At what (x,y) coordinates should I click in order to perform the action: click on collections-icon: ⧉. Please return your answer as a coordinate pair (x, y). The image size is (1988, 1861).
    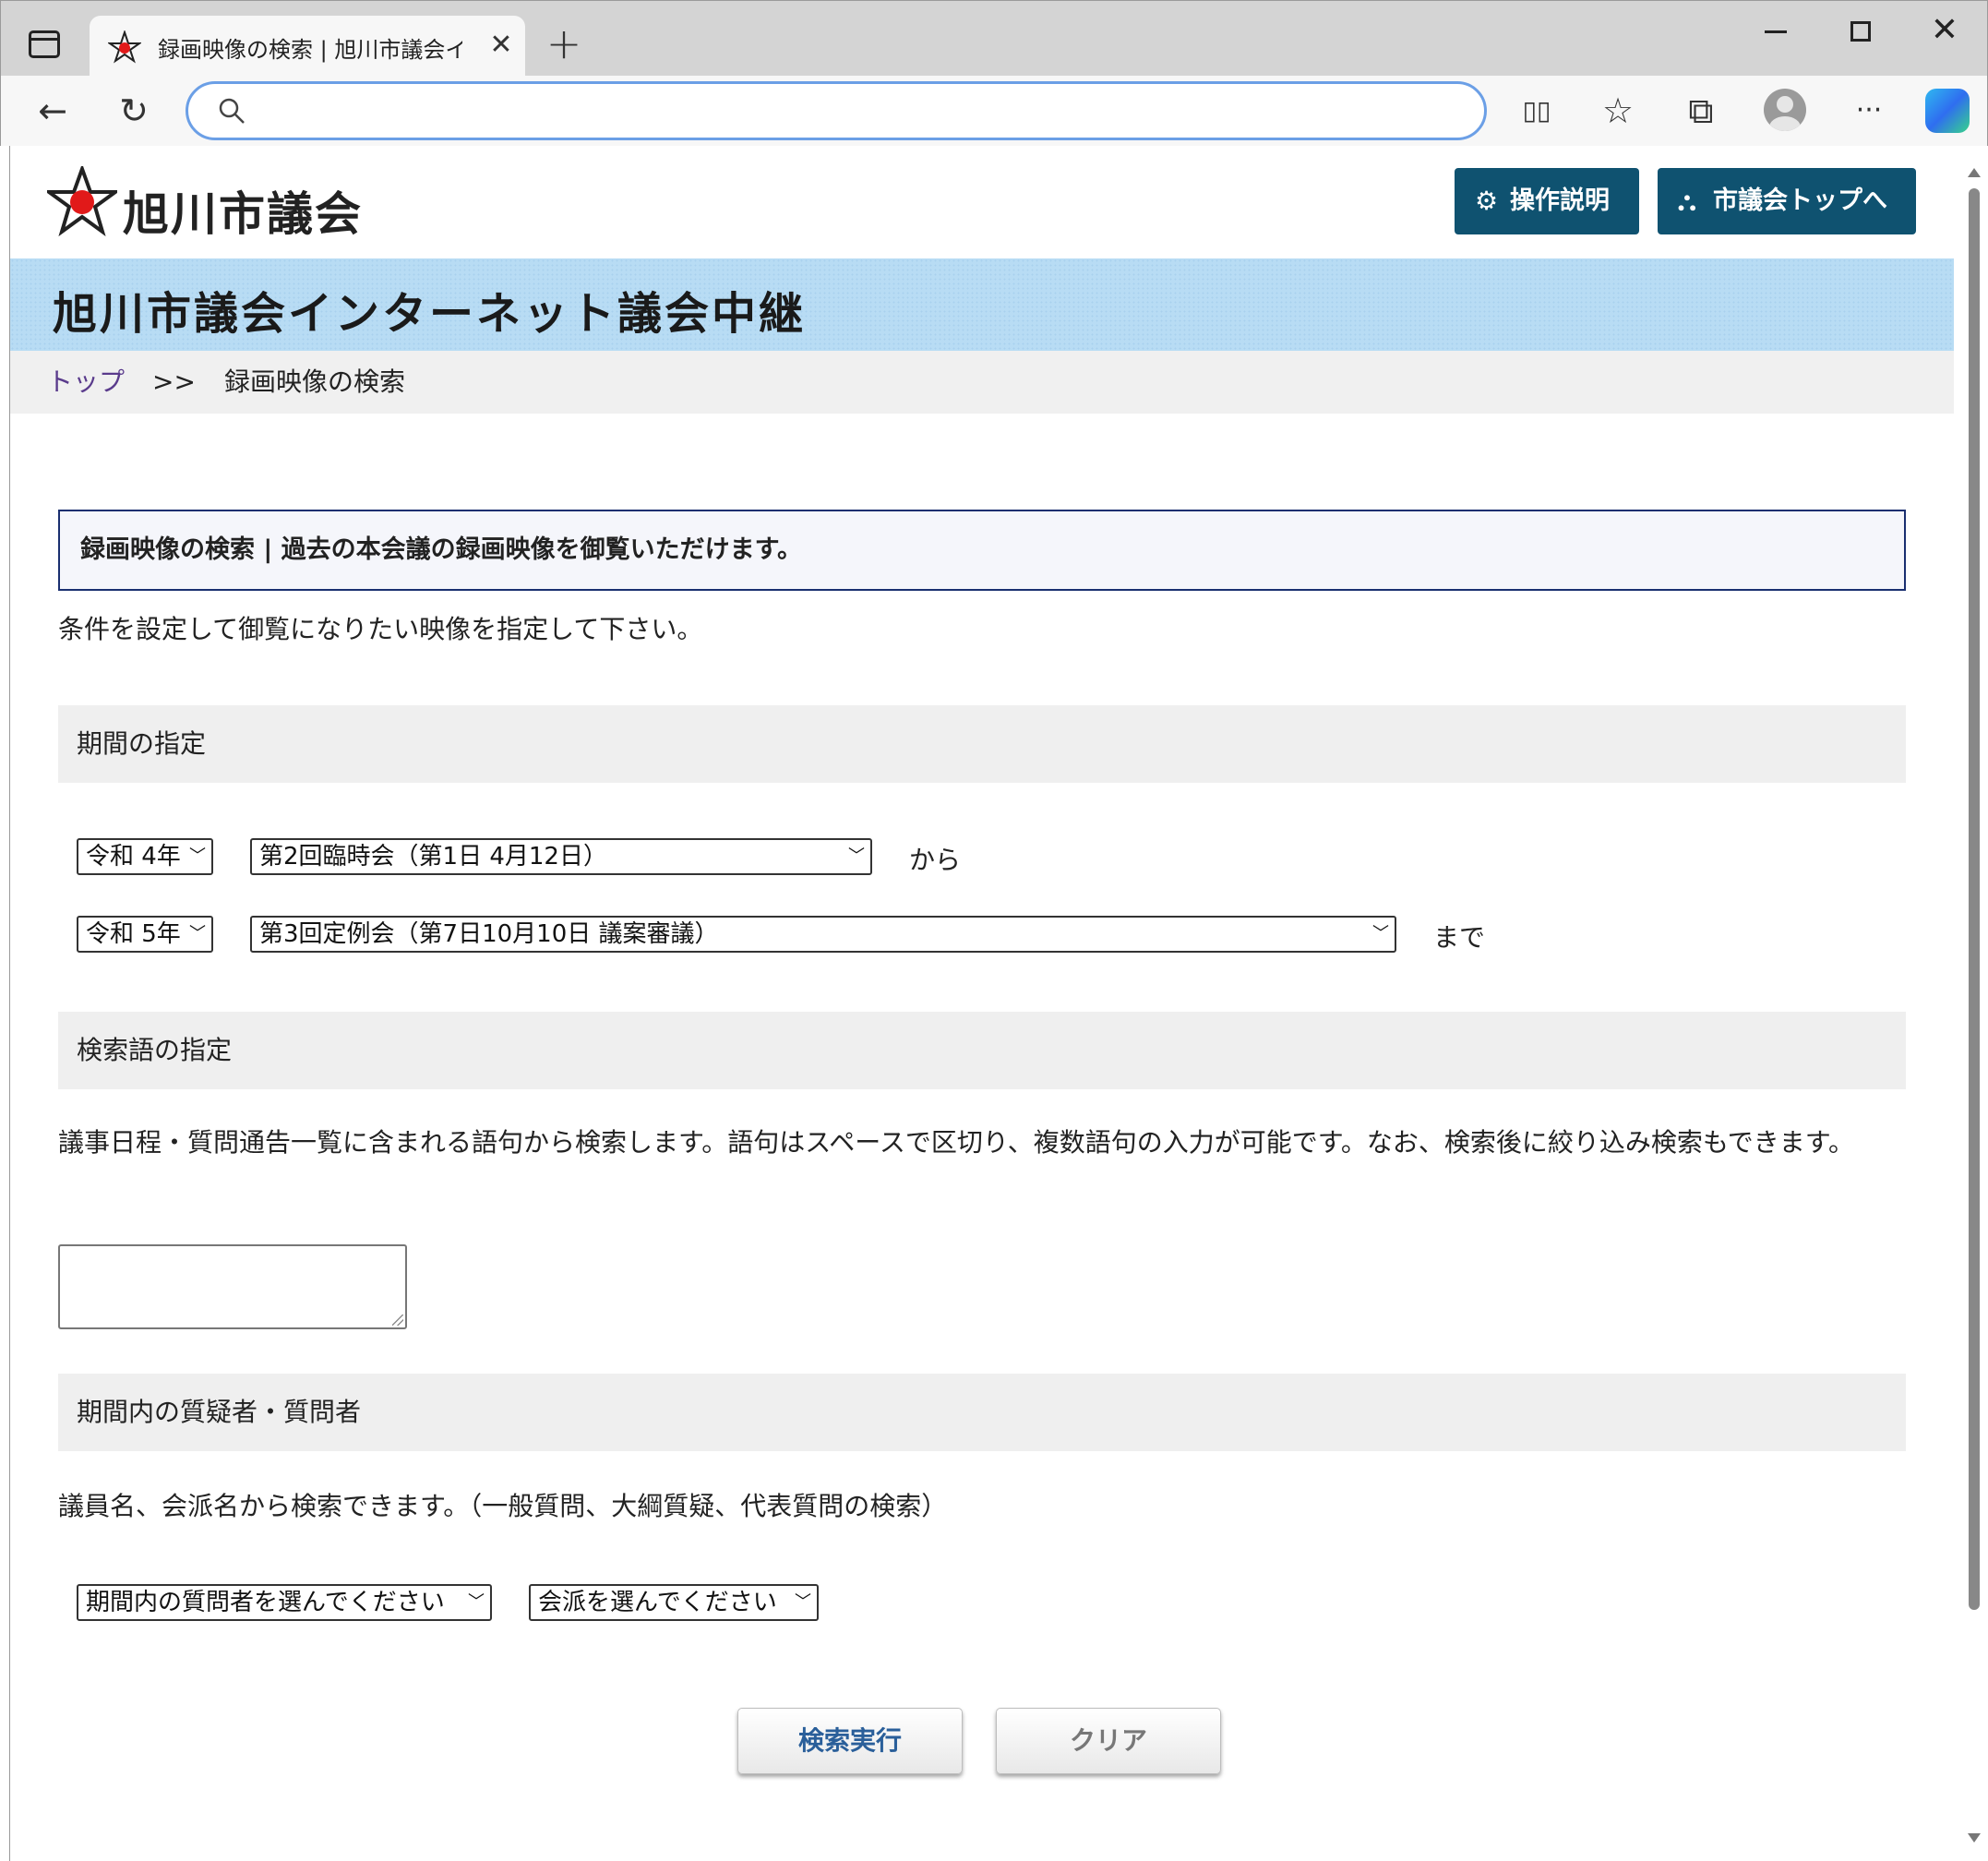
    Looking at the image, I should click on (1701, 111).